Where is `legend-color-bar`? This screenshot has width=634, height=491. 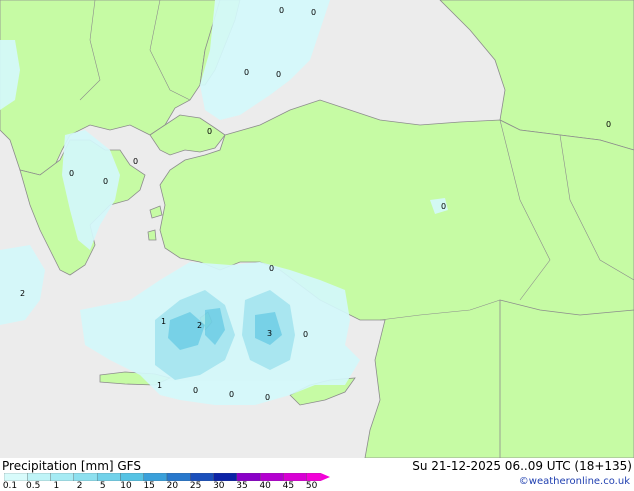
legend-color-bar is located at coordinates (167, 477).